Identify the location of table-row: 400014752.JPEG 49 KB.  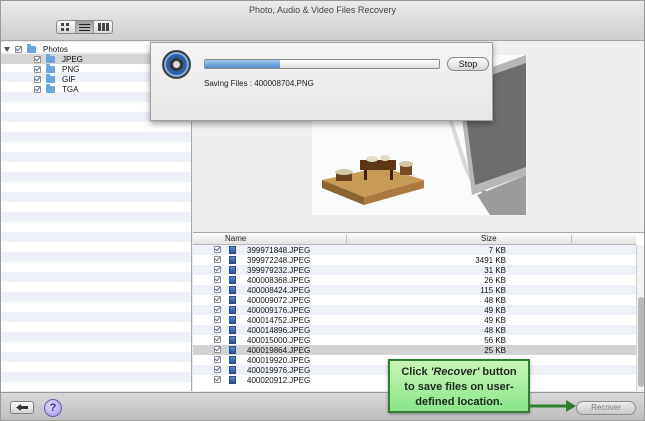
(414, 320).